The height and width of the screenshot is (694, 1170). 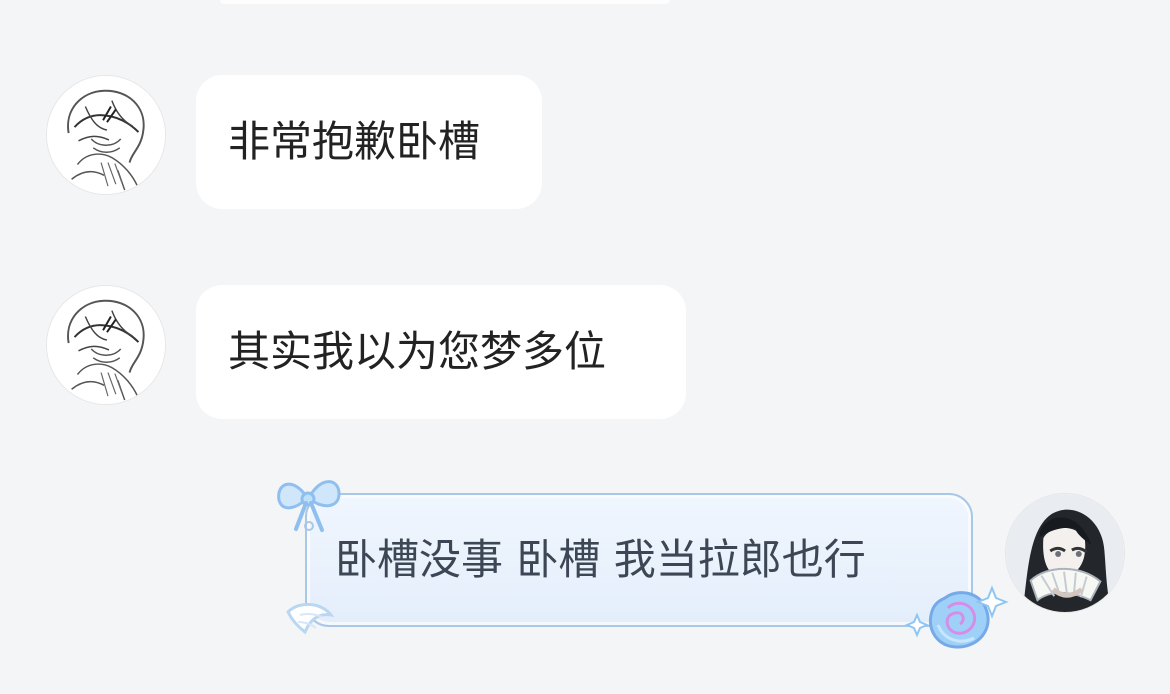 What do you see at coordinates (310, 619) in the screenshot?
I see `wing-decoration-icon` at bounding box center [310, 619].